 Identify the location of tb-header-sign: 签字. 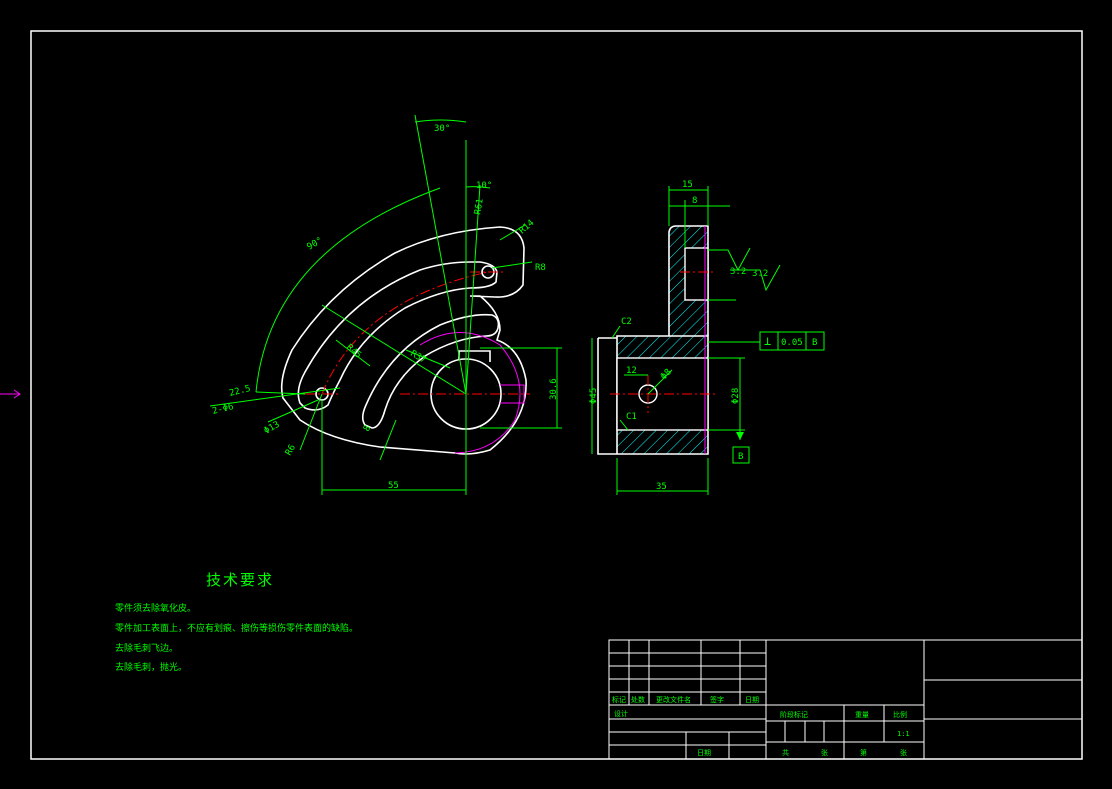
(717, 699).